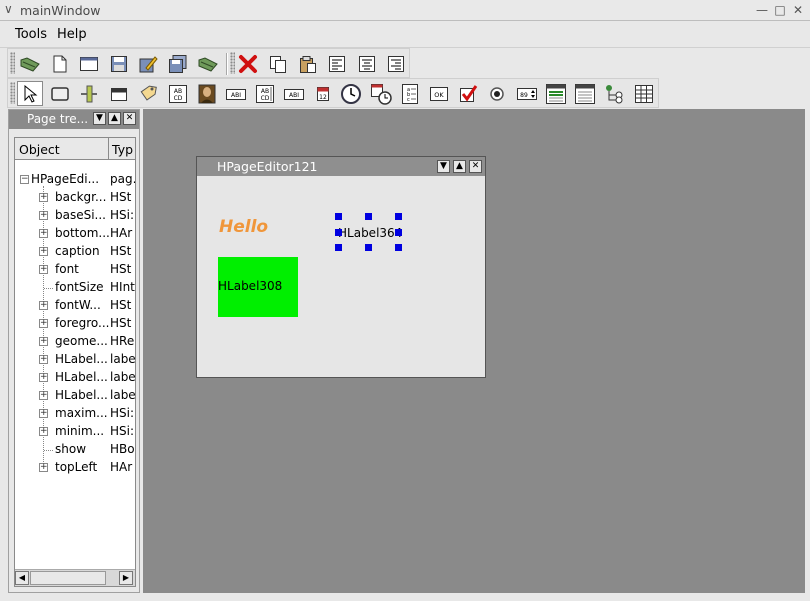  I want to click on delete-icon, so click(248, 63).